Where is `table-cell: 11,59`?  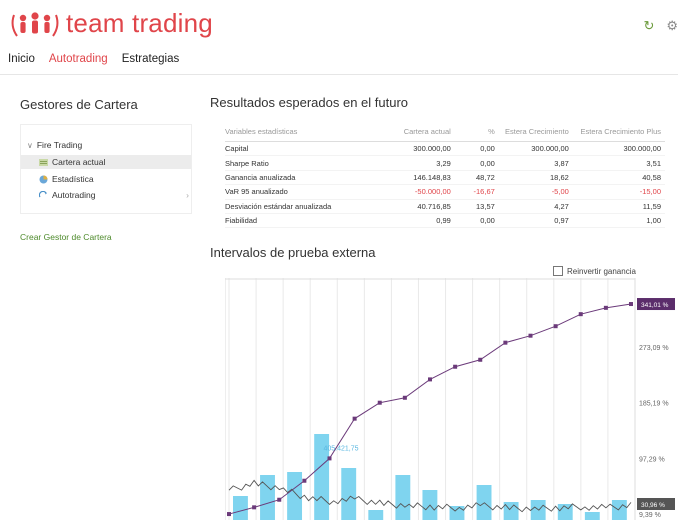
table-cell: 11,59 is located at coordinates (618, 206).